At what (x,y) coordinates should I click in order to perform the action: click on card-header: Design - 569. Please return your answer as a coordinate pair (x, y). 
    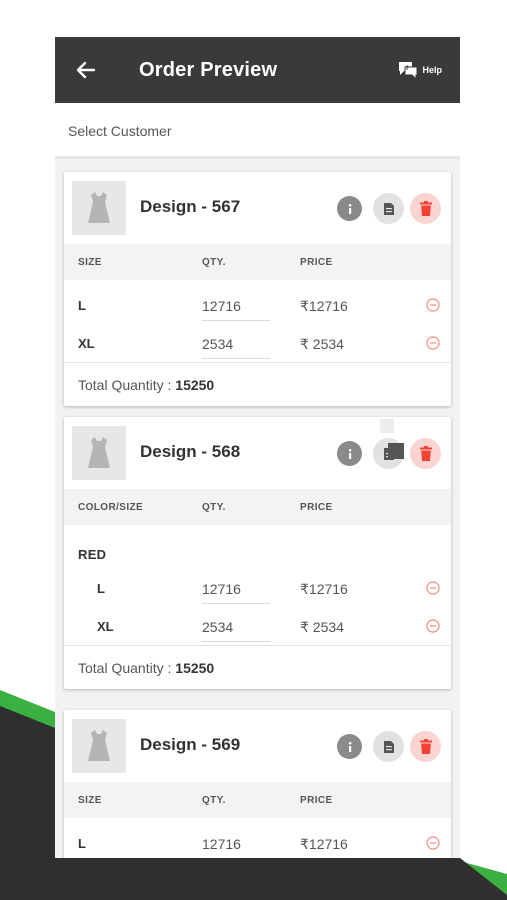
    Looking at the image, I should click on (257, 746).